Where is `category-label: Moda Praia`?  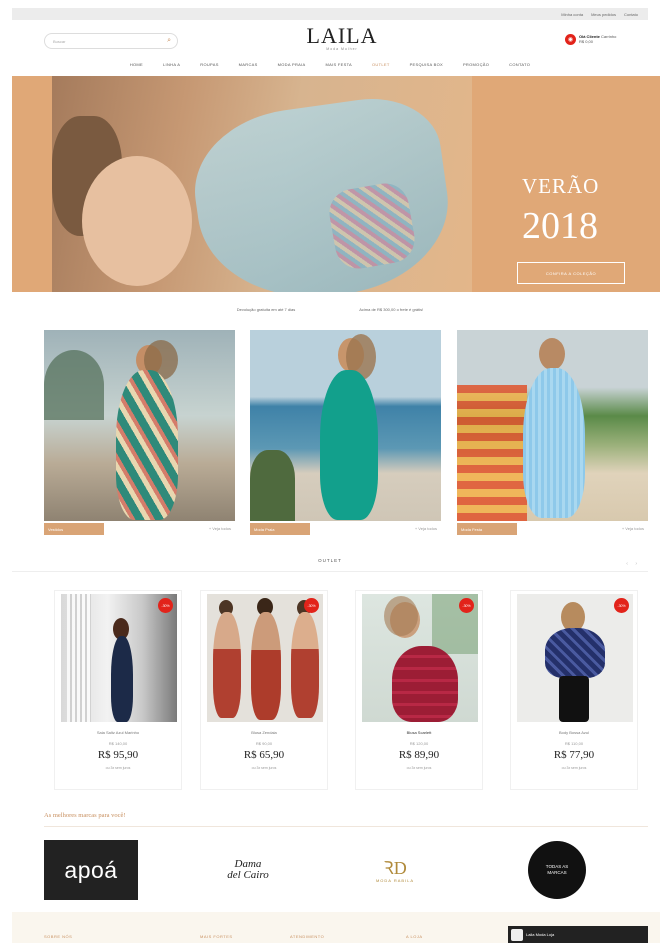 category-label: Moda Praia is located at coordinates (280, 529).